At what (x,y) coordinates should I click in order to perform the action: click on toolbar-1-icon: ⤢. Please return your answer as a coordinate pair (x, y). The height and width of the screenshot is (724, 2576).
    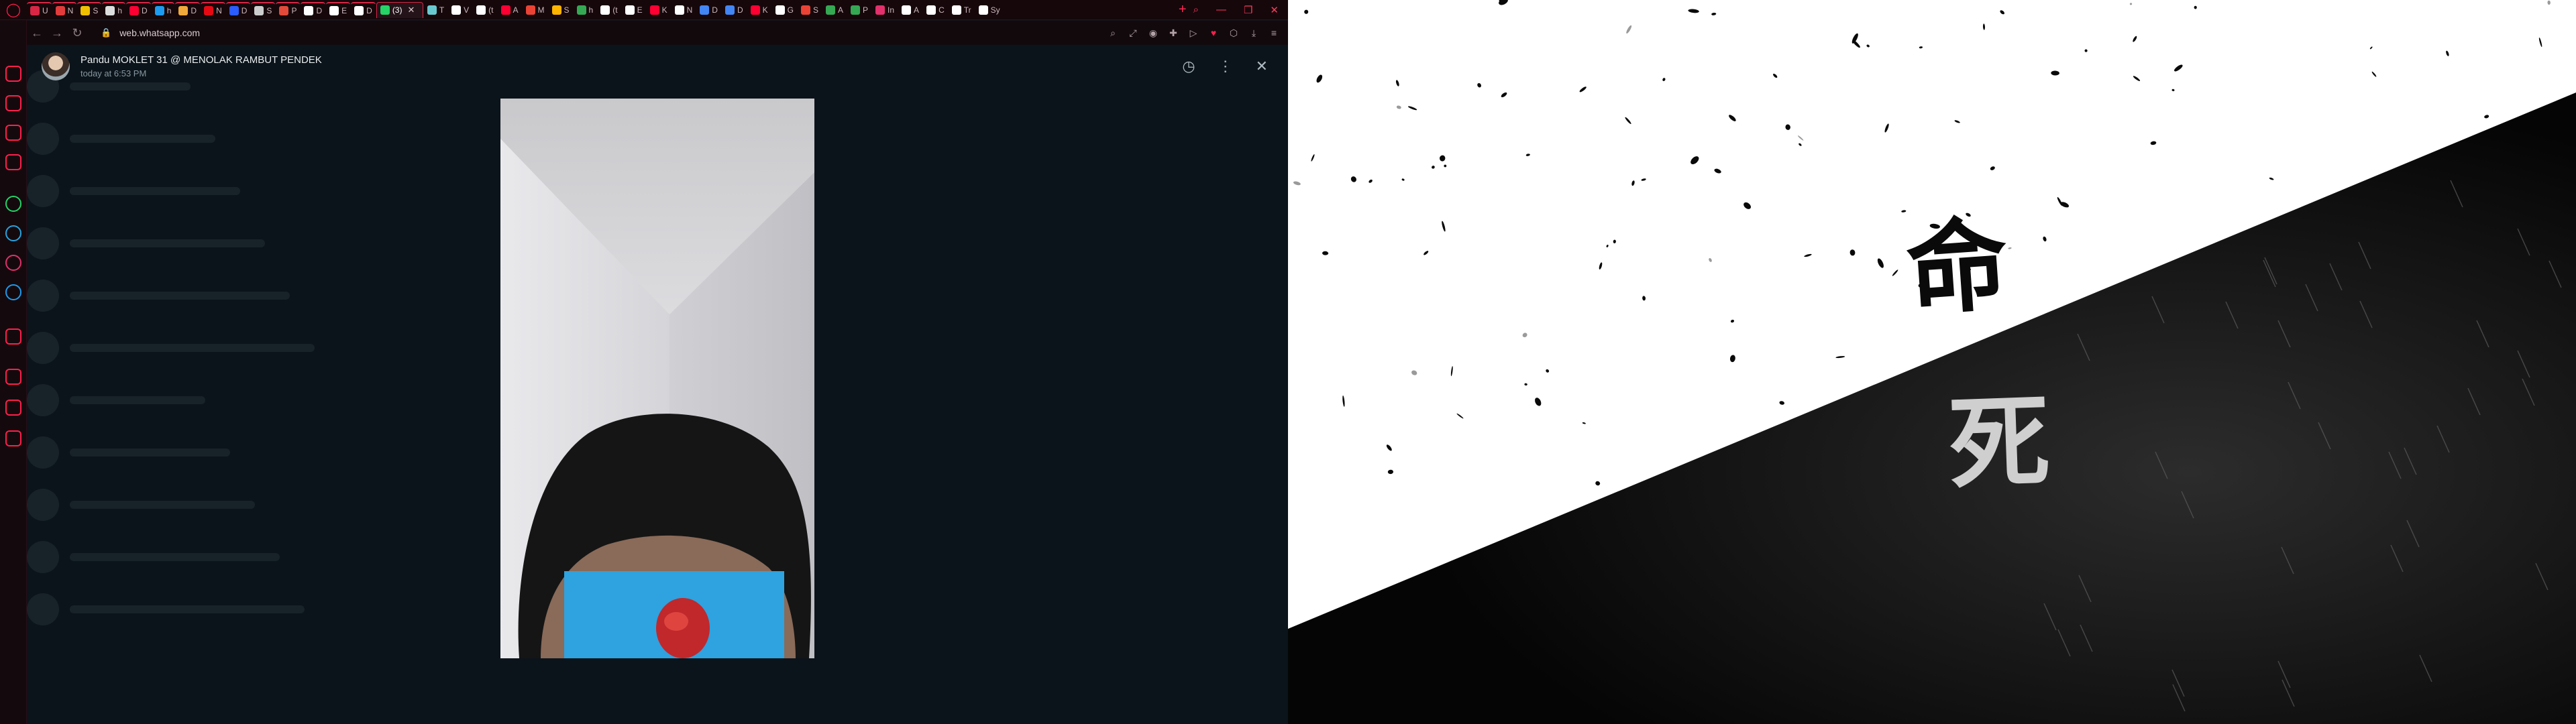
    Looking at the image, I should click on (1133, 33).